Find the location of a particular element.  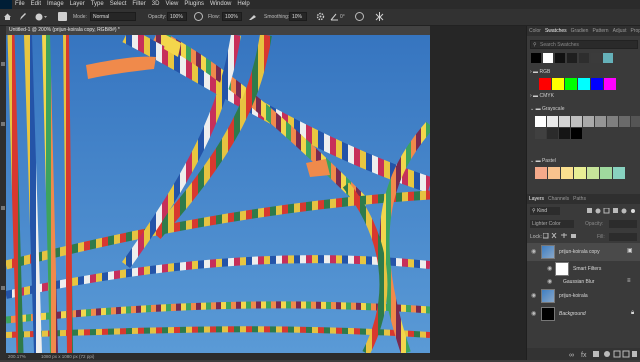

tab-gradients: Gradien is located at coordinates (580, 31).